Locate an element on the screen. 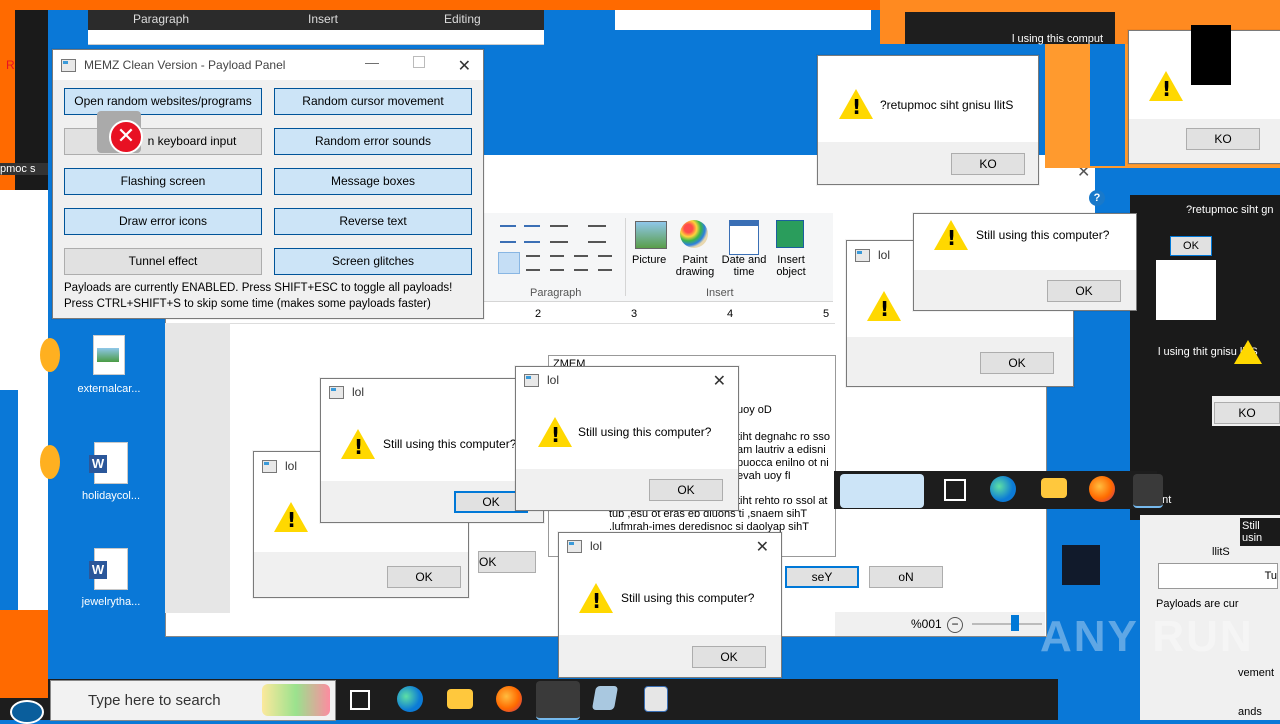 This screenshot has width=1280, height=724. paragraph-dialog-icon is located at coordinates (605, 263).